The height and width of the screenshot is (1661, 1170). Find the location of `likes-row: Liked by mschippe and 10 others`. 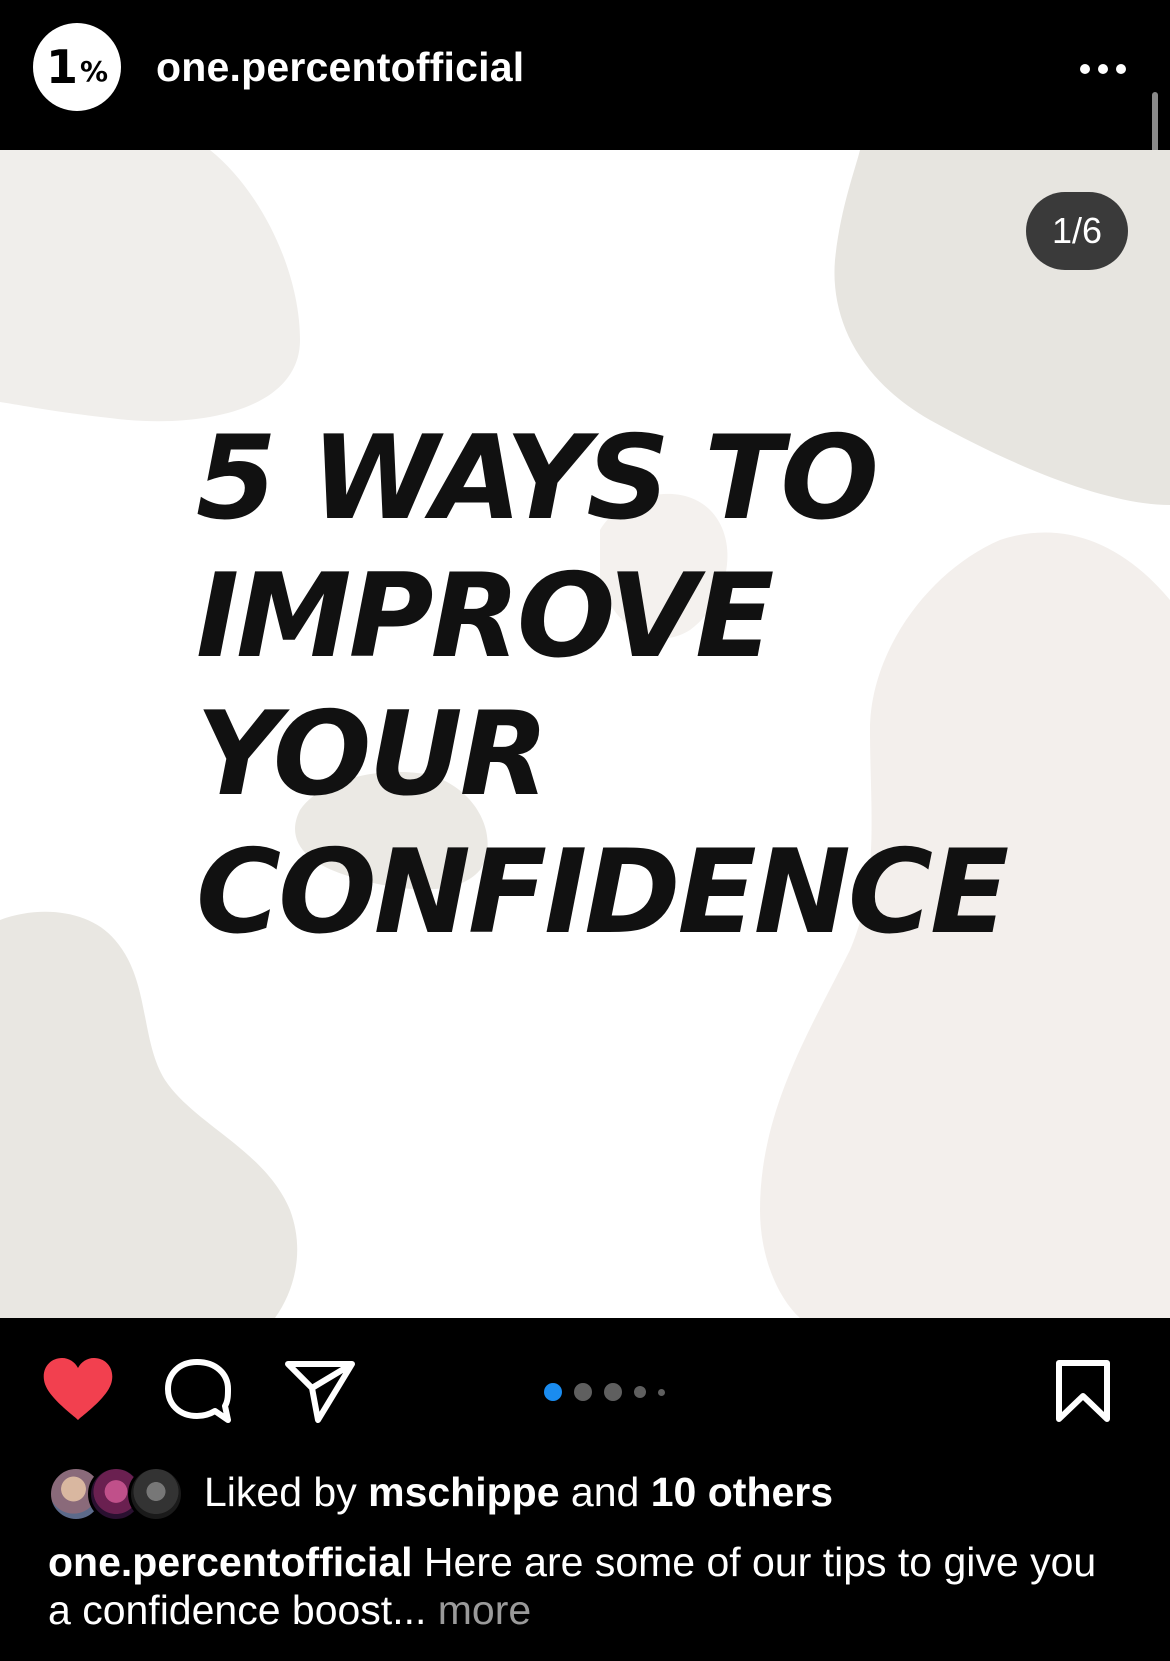

likes-row: Liked by mschippe and 10 others is located at coordinates (440, 1492).